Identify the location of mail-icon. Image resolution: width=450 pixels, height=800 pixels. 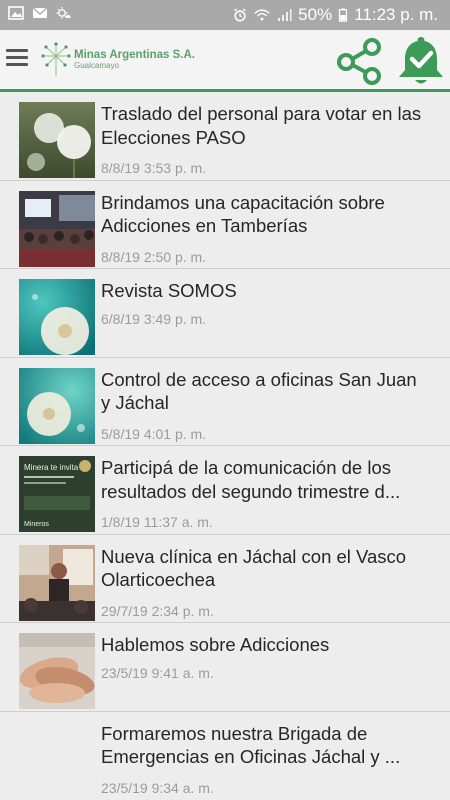
(40, 12).